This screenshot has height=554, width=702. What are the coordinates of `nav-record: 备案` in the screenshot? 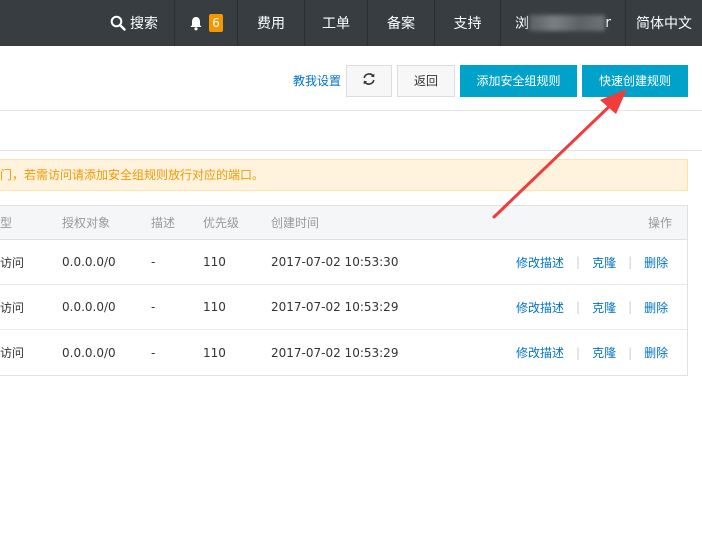 It's located at (400, 23).